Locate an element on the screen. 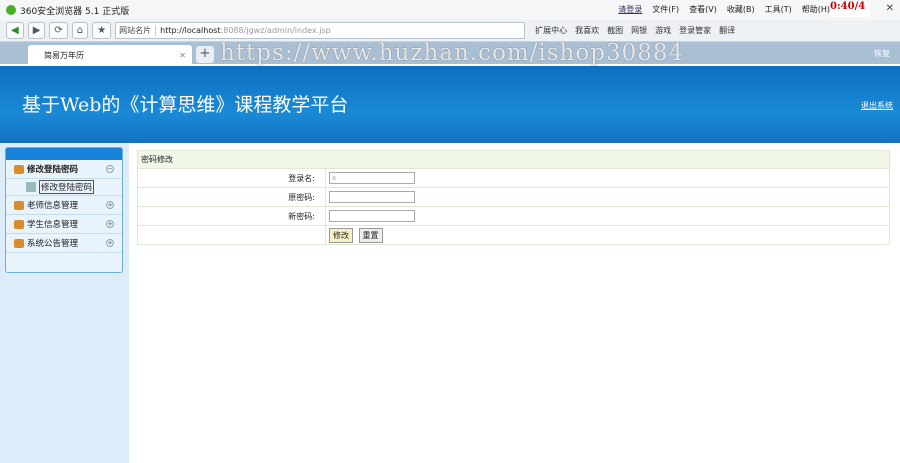  sidebar-item-student: 学生信息管理 + is located at coordinates (64, 224).